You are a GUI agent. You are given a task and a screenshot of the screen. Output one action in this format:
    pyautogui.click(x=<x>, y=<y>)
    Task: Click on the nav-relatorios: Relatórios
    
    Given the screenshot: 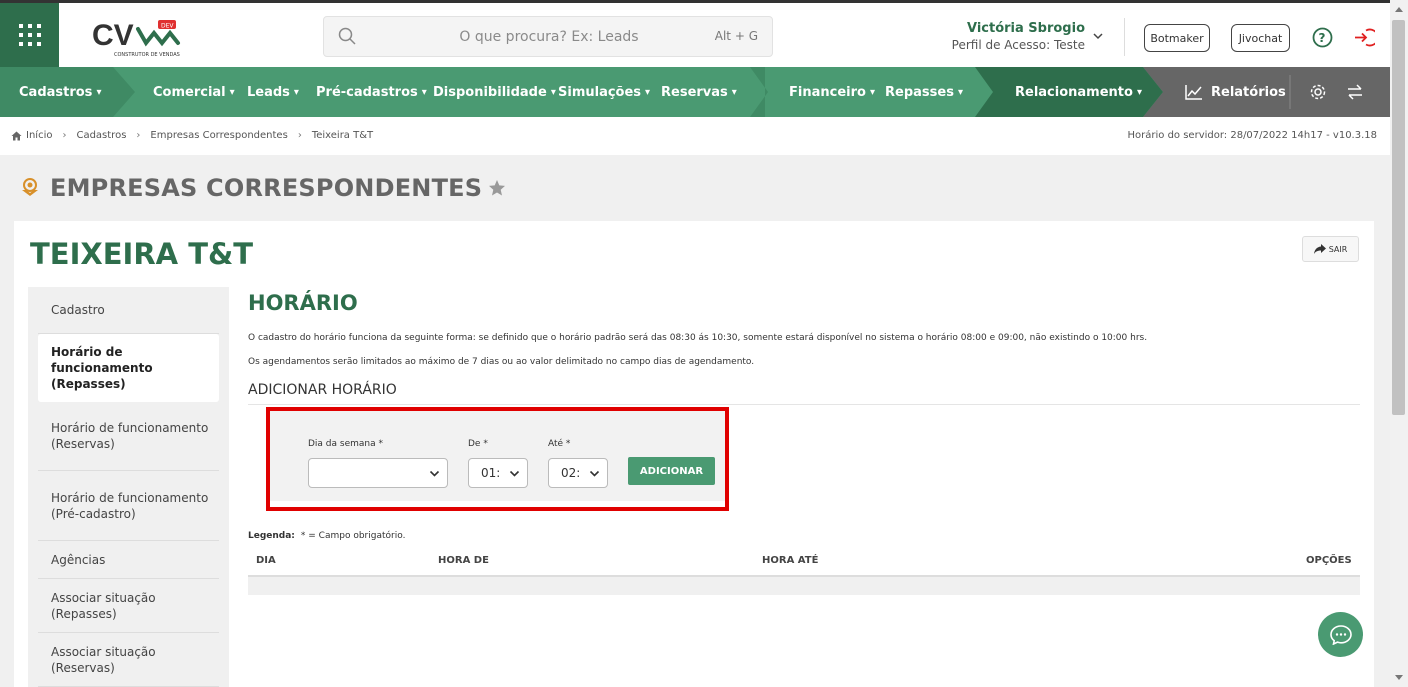 What is the action you would take?
    pyautogui.click(x=1235, y=92)
    